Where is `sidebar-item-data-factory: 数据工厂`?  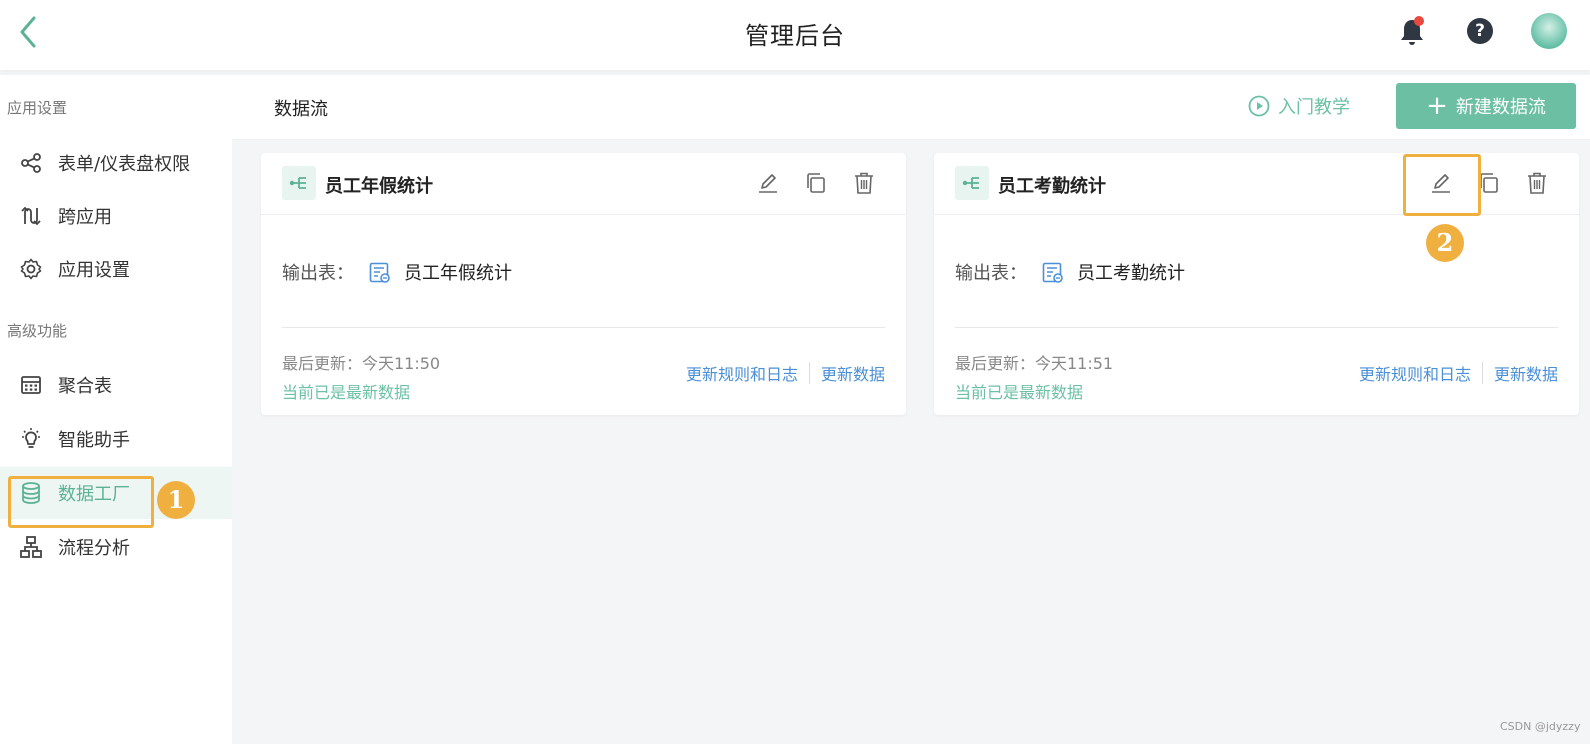
sidebar-item-data-factory: 数据工厂 is located at coordinates (116, 493).